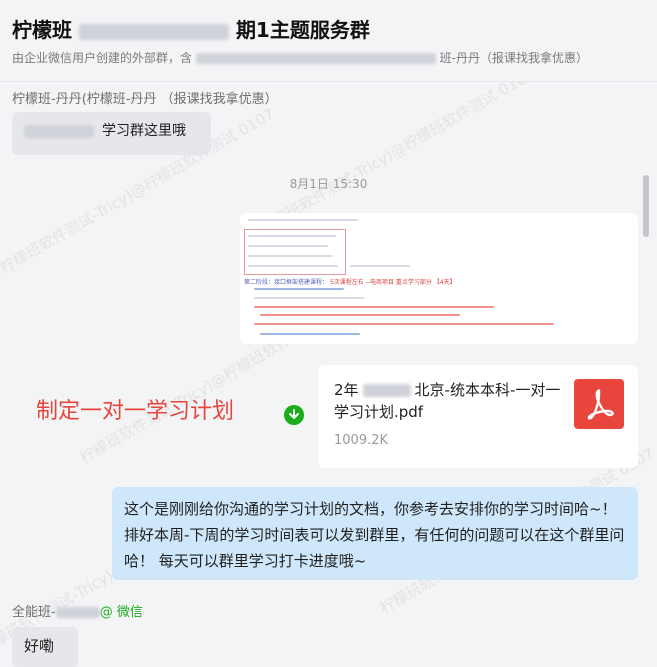 This screenshot has width=657, height=667. What do you see at coordinates (39, 646) in the screenshot?
I see `message-text: 好嘞` at bounding box center [39, 646].